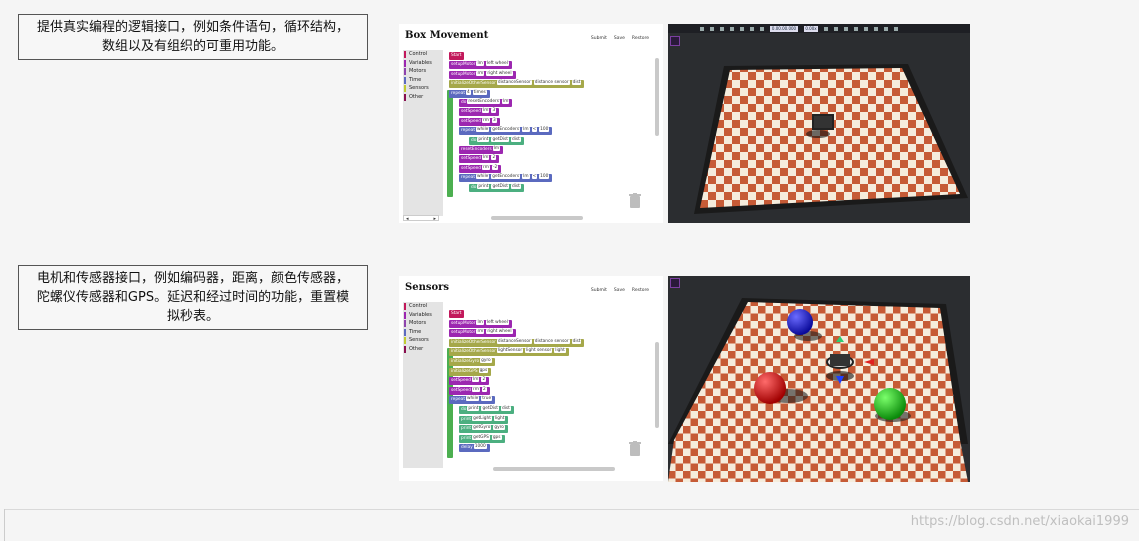 The height and width of the screenshot is (541, 1139). I want to click on block-input: getLight, so click(482, 418).